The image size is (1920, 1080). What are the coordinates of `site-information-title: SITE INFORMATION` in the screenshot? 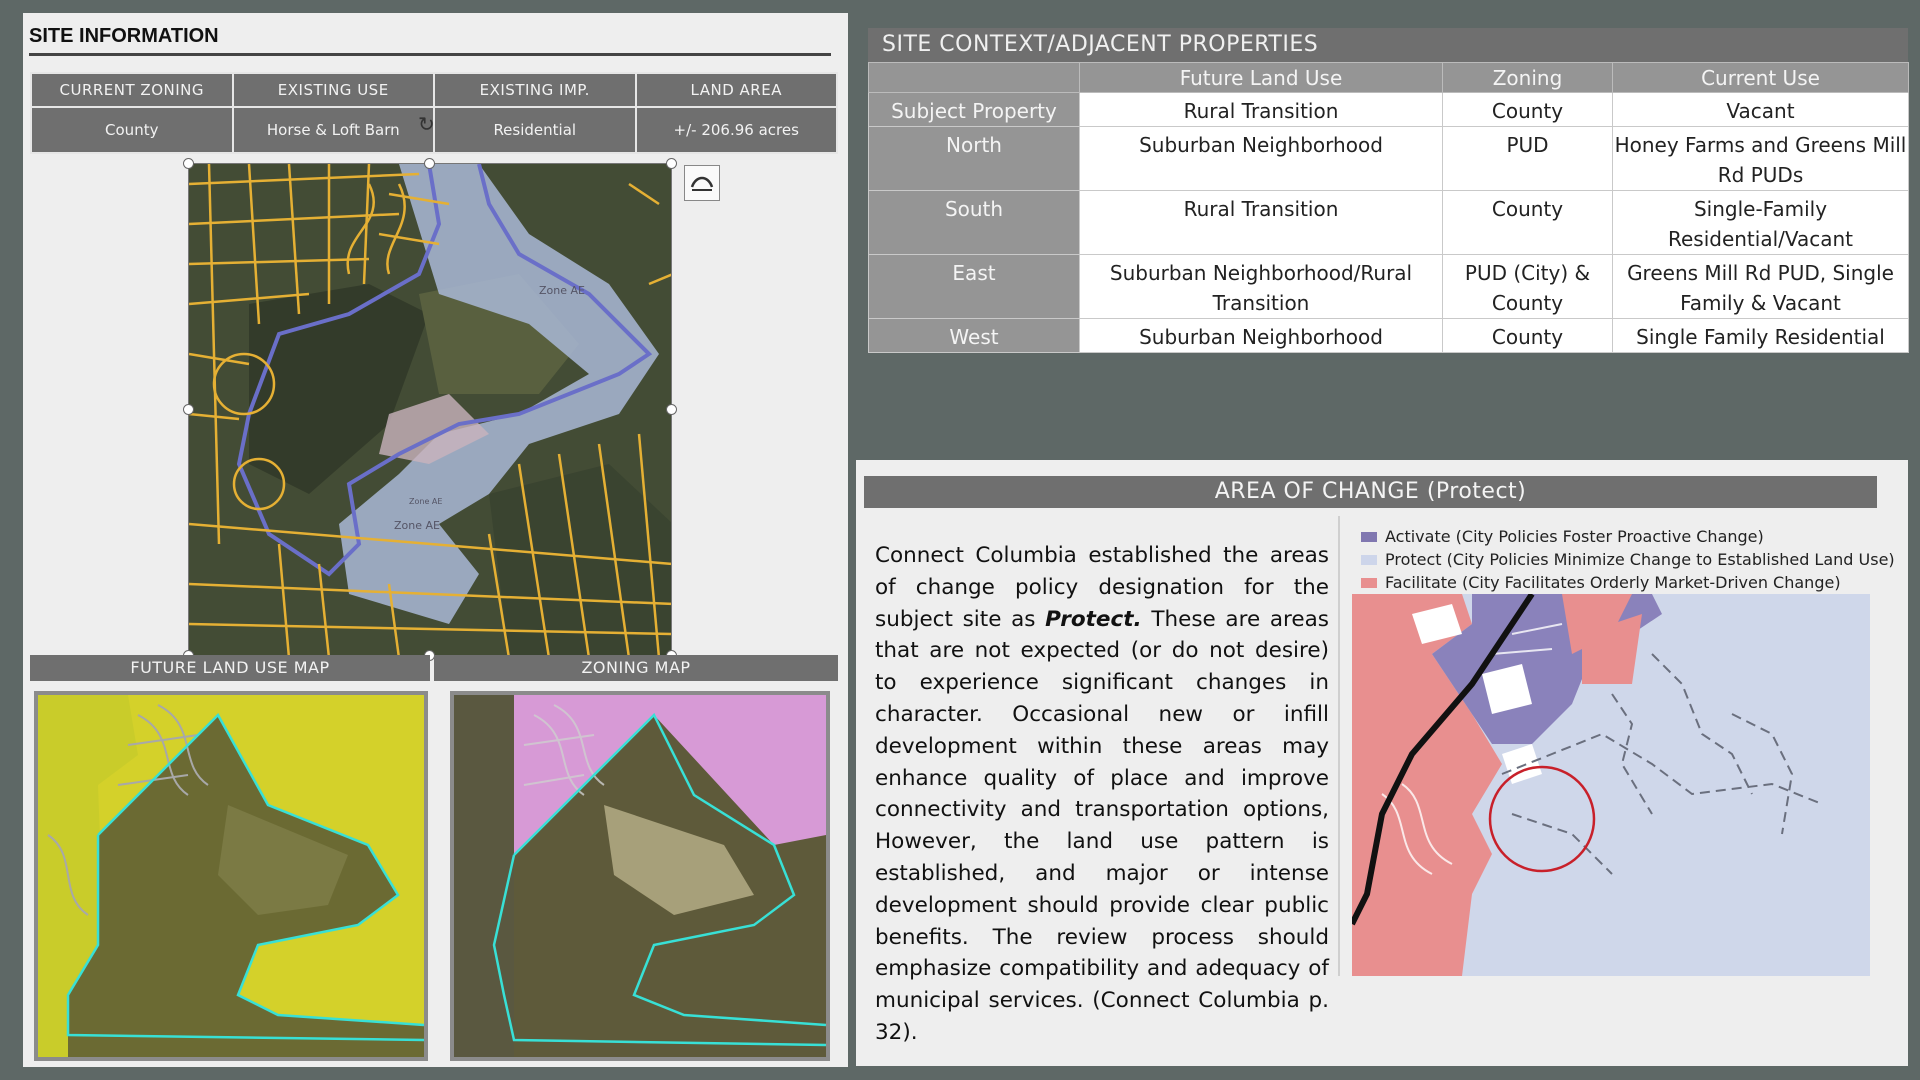 It's located at (124, 36).